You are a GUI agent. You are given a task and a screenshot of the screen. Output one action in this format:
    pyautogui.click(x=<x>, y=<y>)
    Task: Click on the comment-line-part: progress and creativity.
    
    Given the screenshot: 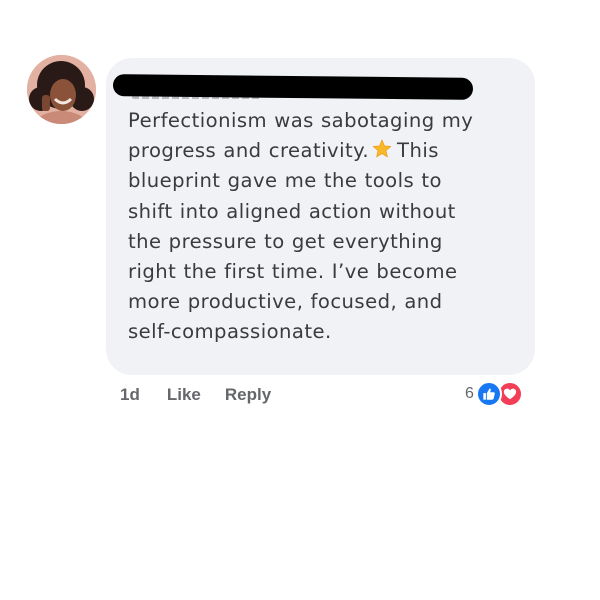 What is the action you would take?
    pyautogui.click(x=249, y=151)
    